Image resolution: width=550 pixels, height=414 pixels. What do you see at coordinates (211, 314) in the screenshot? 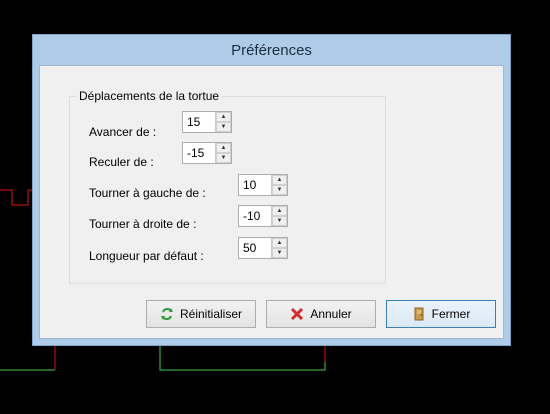
I see `reset-label: Réinitialiser` at bounding box center [211, 314].